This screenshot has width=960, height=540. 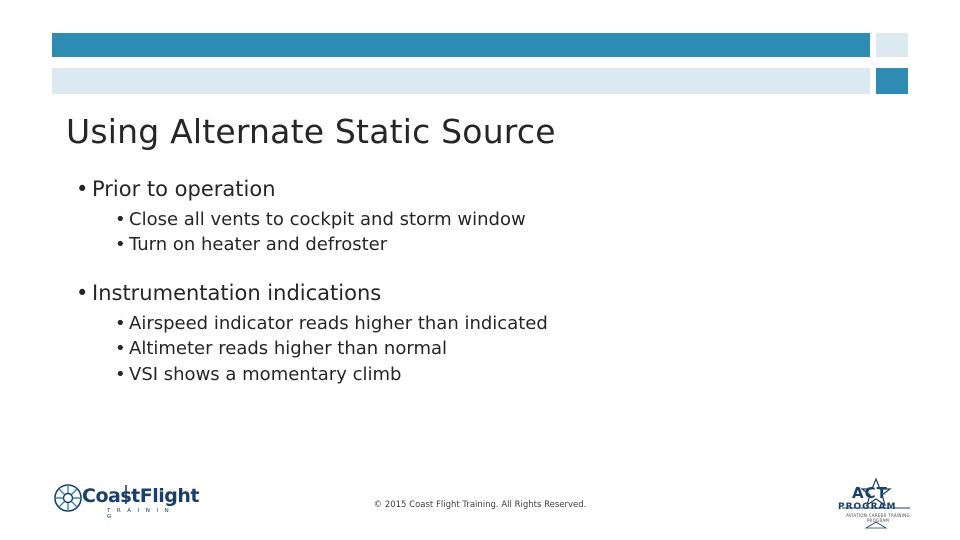 I want to click on header-light-bar-right-cap, so click(x=892, y=81).